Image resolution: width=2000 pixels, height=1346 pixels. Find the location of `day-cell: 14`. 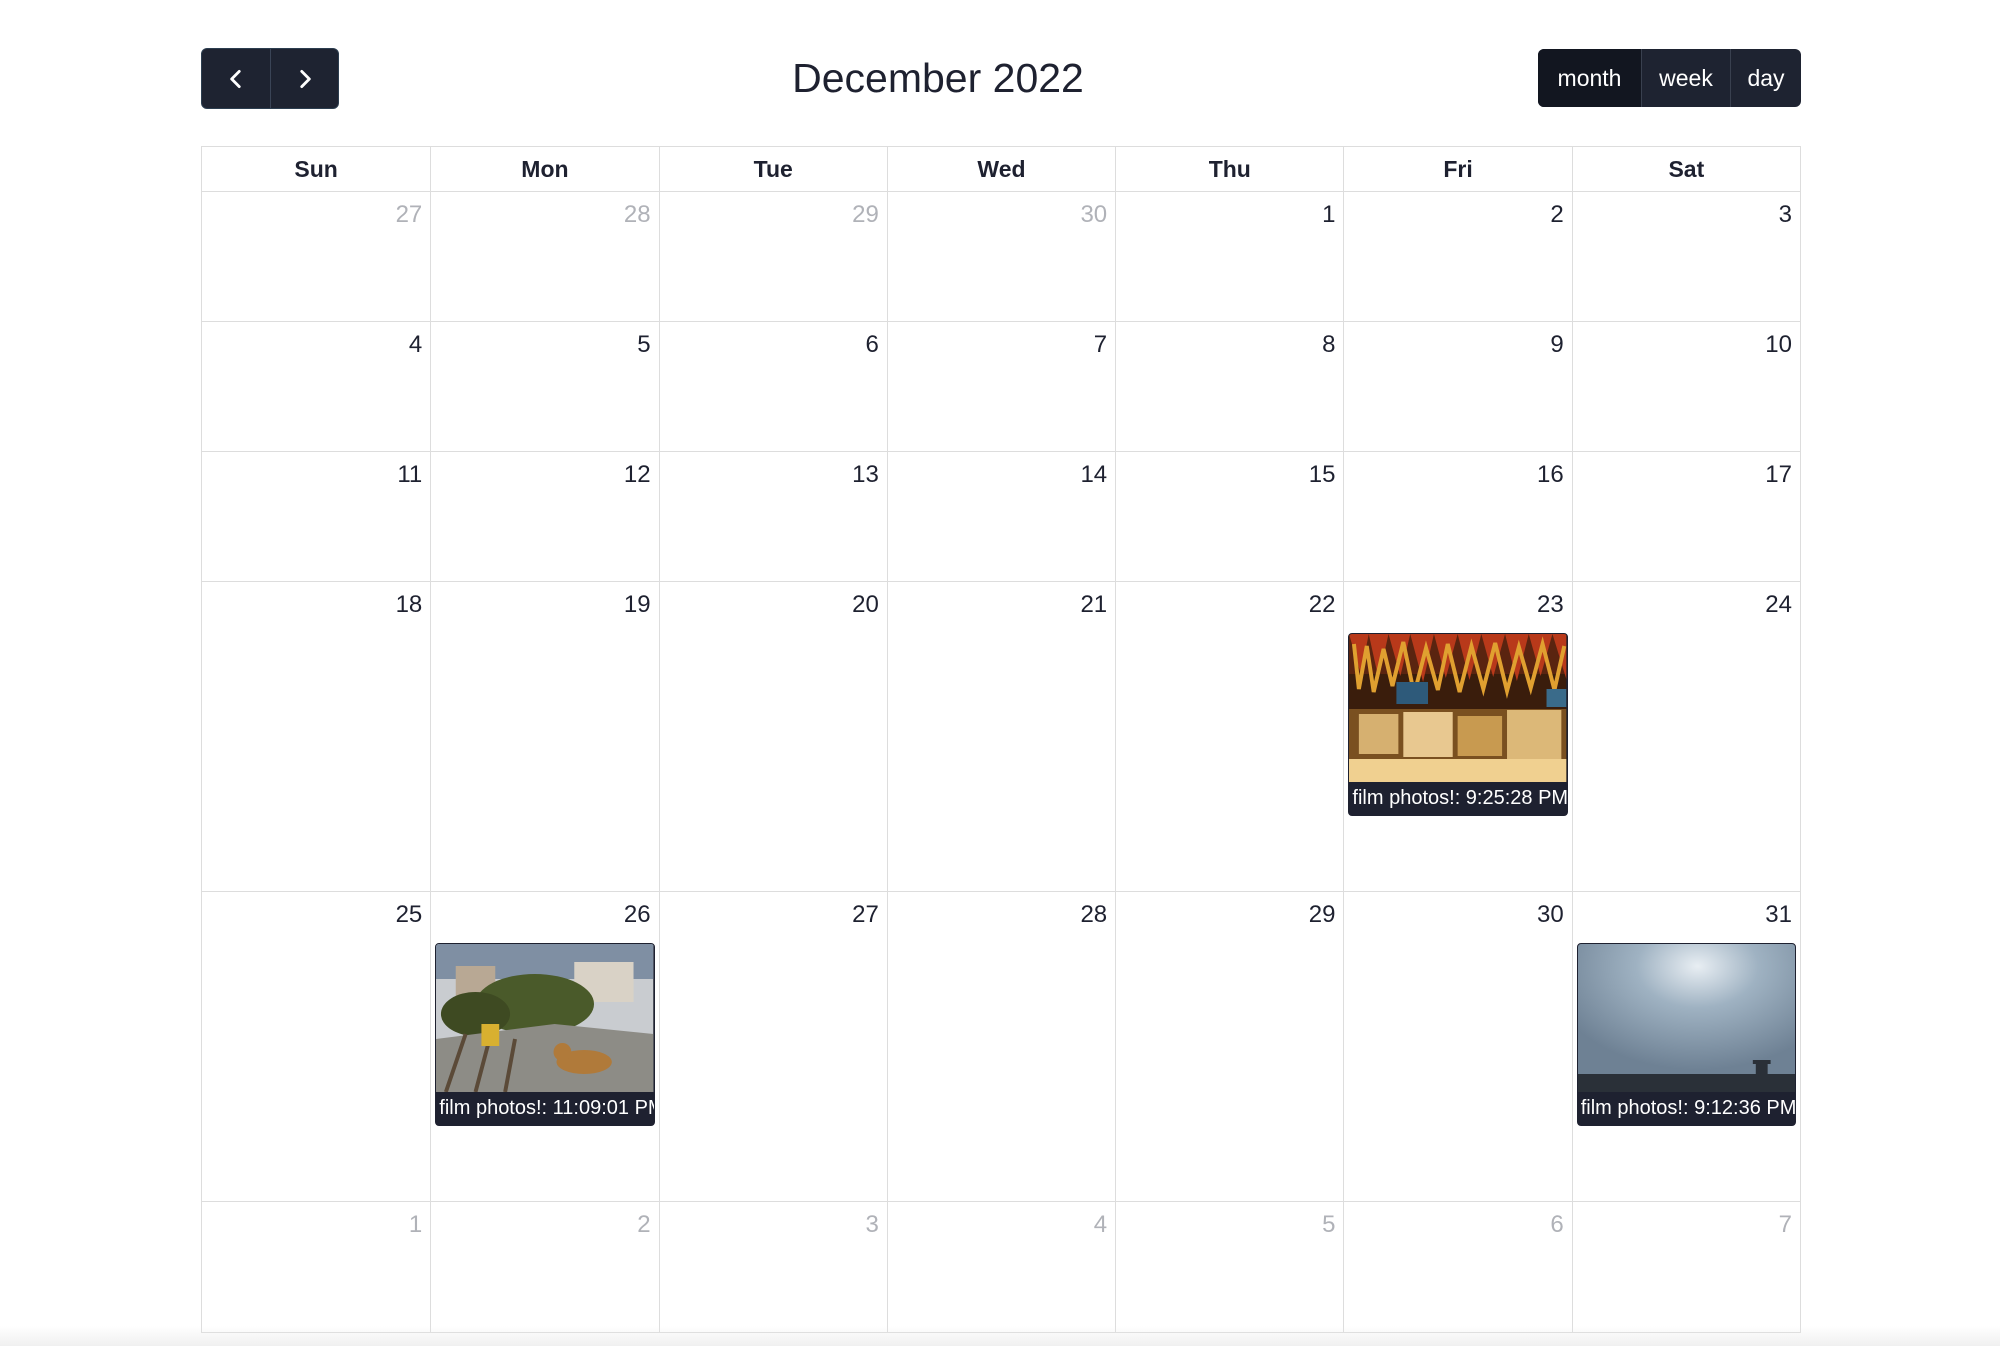

day-cell: 14 is located at coordinates (1000, 516).